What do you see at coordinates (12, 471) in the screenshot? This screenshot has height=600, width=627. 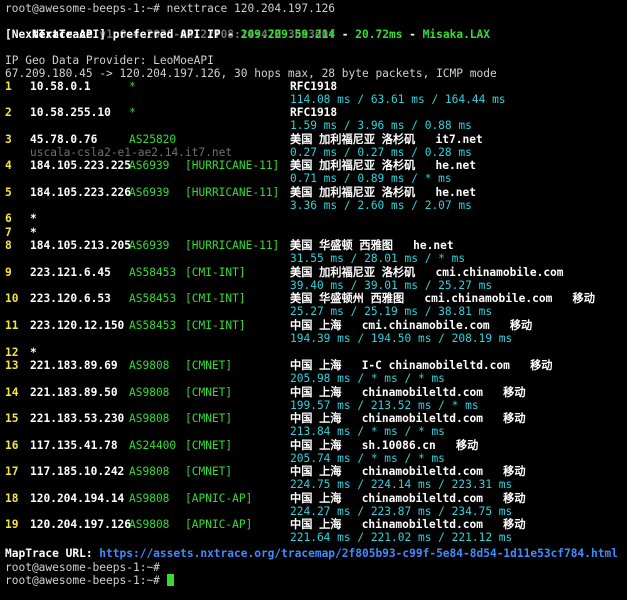 I see `hop-number: 17` at bounding box center [12, 471].